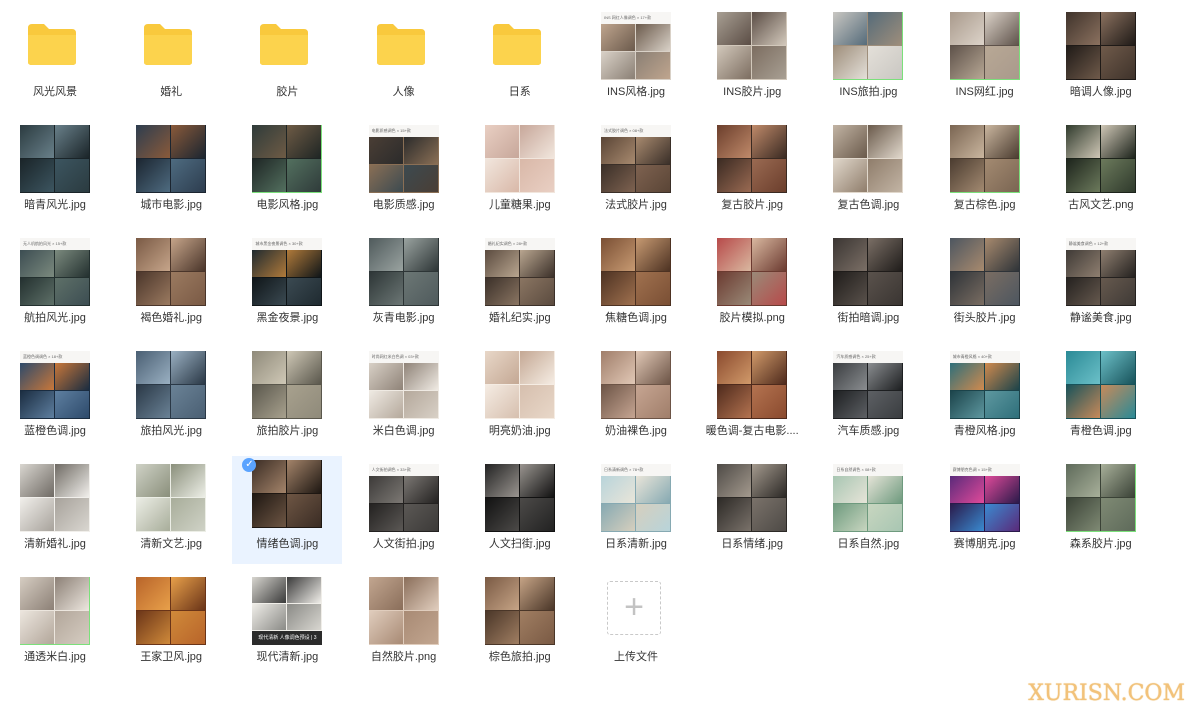  What do you see at coordinates (868, 401) in the screenshot?
I see `image-file-item: 汽车质感调色 × 25+款 汽车质感.jpg` at bounding box center [868, 401].